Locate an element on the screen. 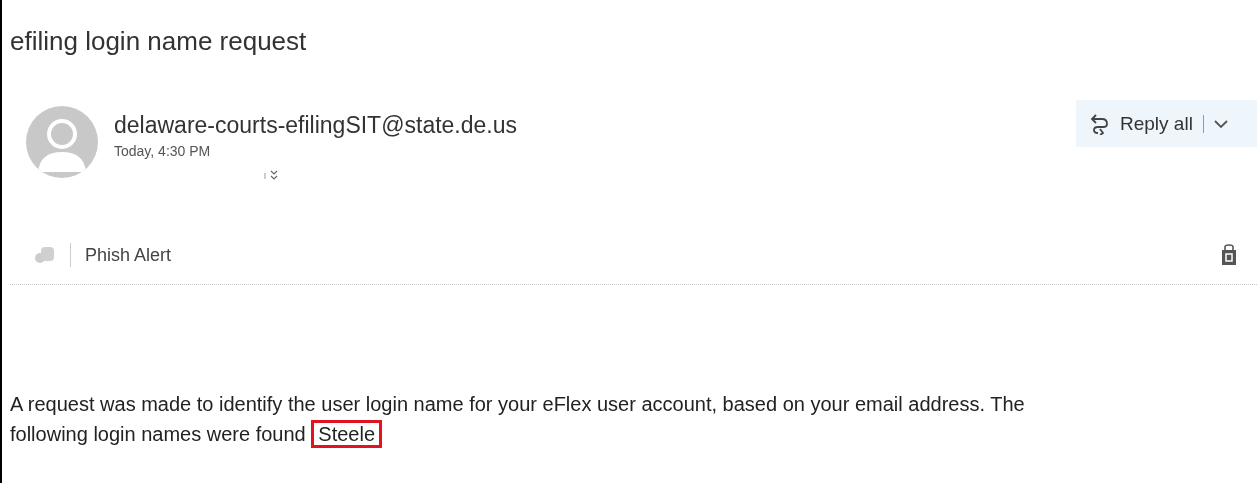 The image size is (1257, 483). office-store-bag-icon is located at coordinates (1229, 255).